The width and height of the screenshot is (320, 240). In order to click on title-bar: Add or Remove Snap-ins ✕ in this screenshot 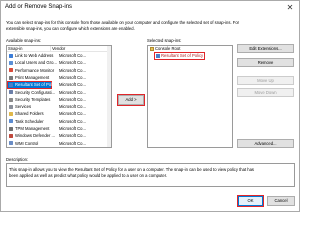, I will do `click(150, 8)`.